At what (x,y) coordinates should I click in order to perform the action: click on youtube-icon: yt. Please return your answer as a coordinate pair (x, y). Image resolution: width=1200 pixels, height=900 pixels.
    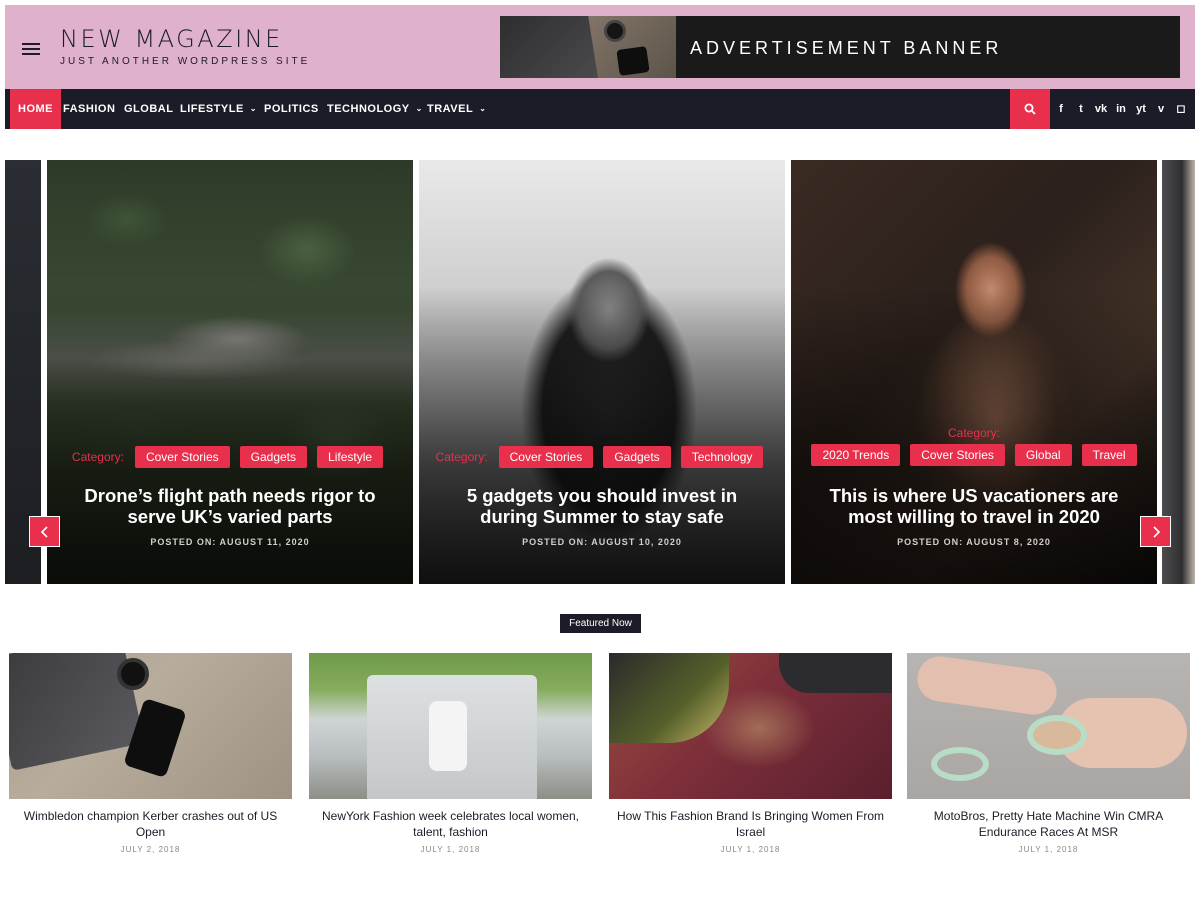
    Looking at the image, I should click on (1141, 109).